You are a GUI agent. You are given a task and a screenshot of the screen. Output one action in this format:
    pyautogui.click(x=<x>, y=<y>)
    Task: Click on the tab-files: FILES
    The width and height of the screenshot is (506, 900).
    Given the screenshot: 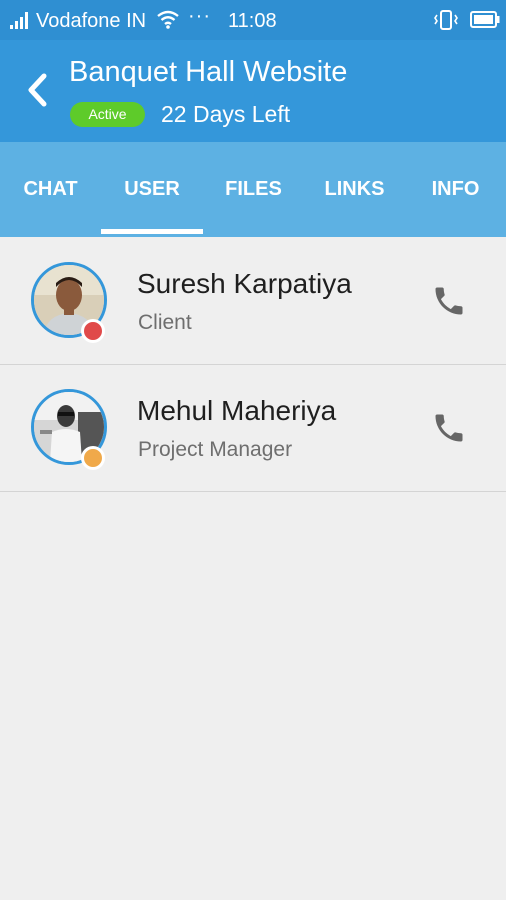 What is the action you would take?
    pyautogui.click(x=253, y=189)
    